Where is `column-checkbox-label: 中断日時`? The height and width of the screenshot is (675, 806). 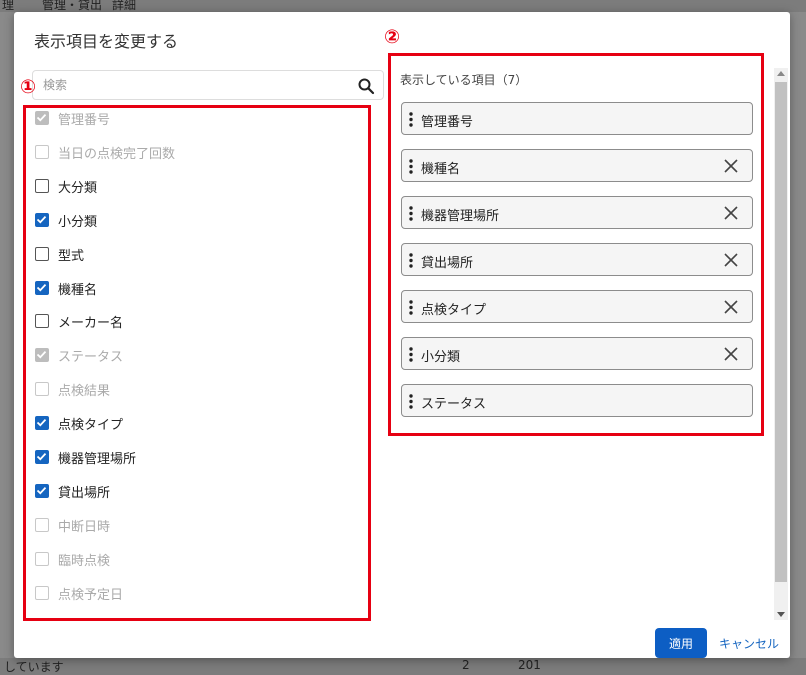
column-checkbox-label: 中断日時 is located at coordinates (84, 527).